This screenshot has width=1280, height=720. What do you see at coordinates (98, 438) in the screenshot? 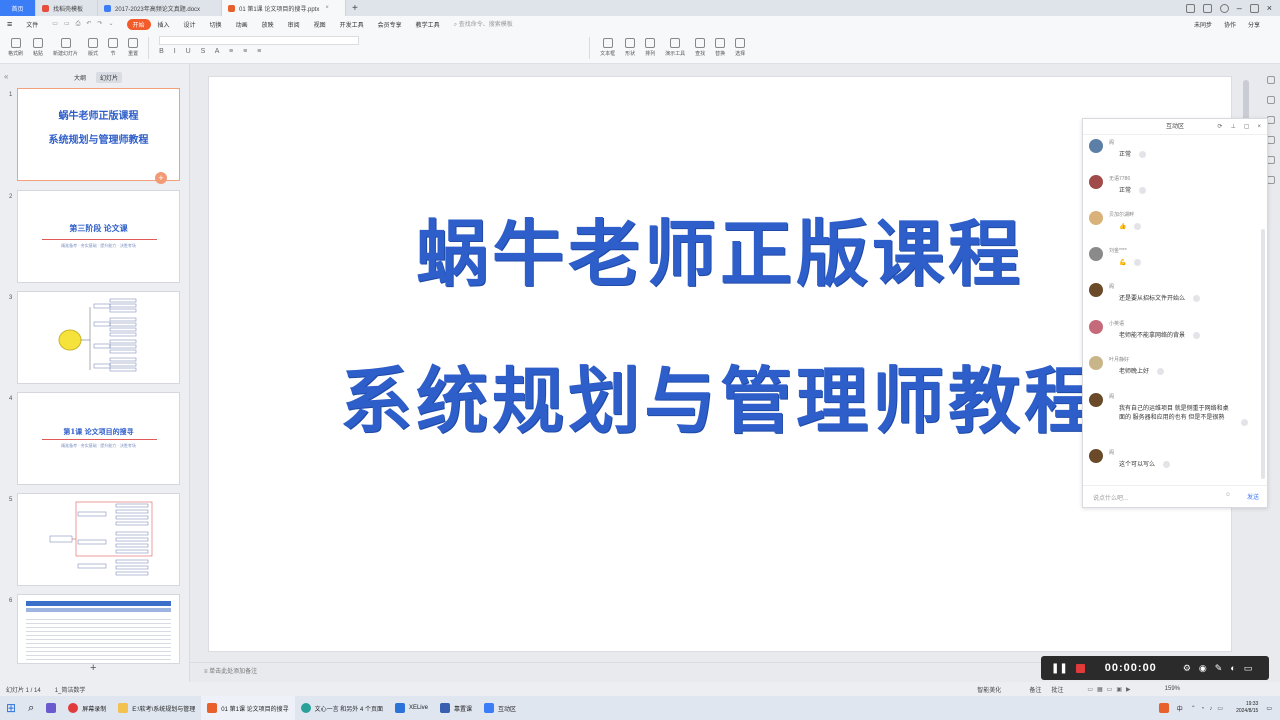
I see `slide-thumb-4: 第1课 论文项目的搜寻 精准备考 · 夯实基础 · 提升能力 · 决胜考场` at bounding box center [98, 438].